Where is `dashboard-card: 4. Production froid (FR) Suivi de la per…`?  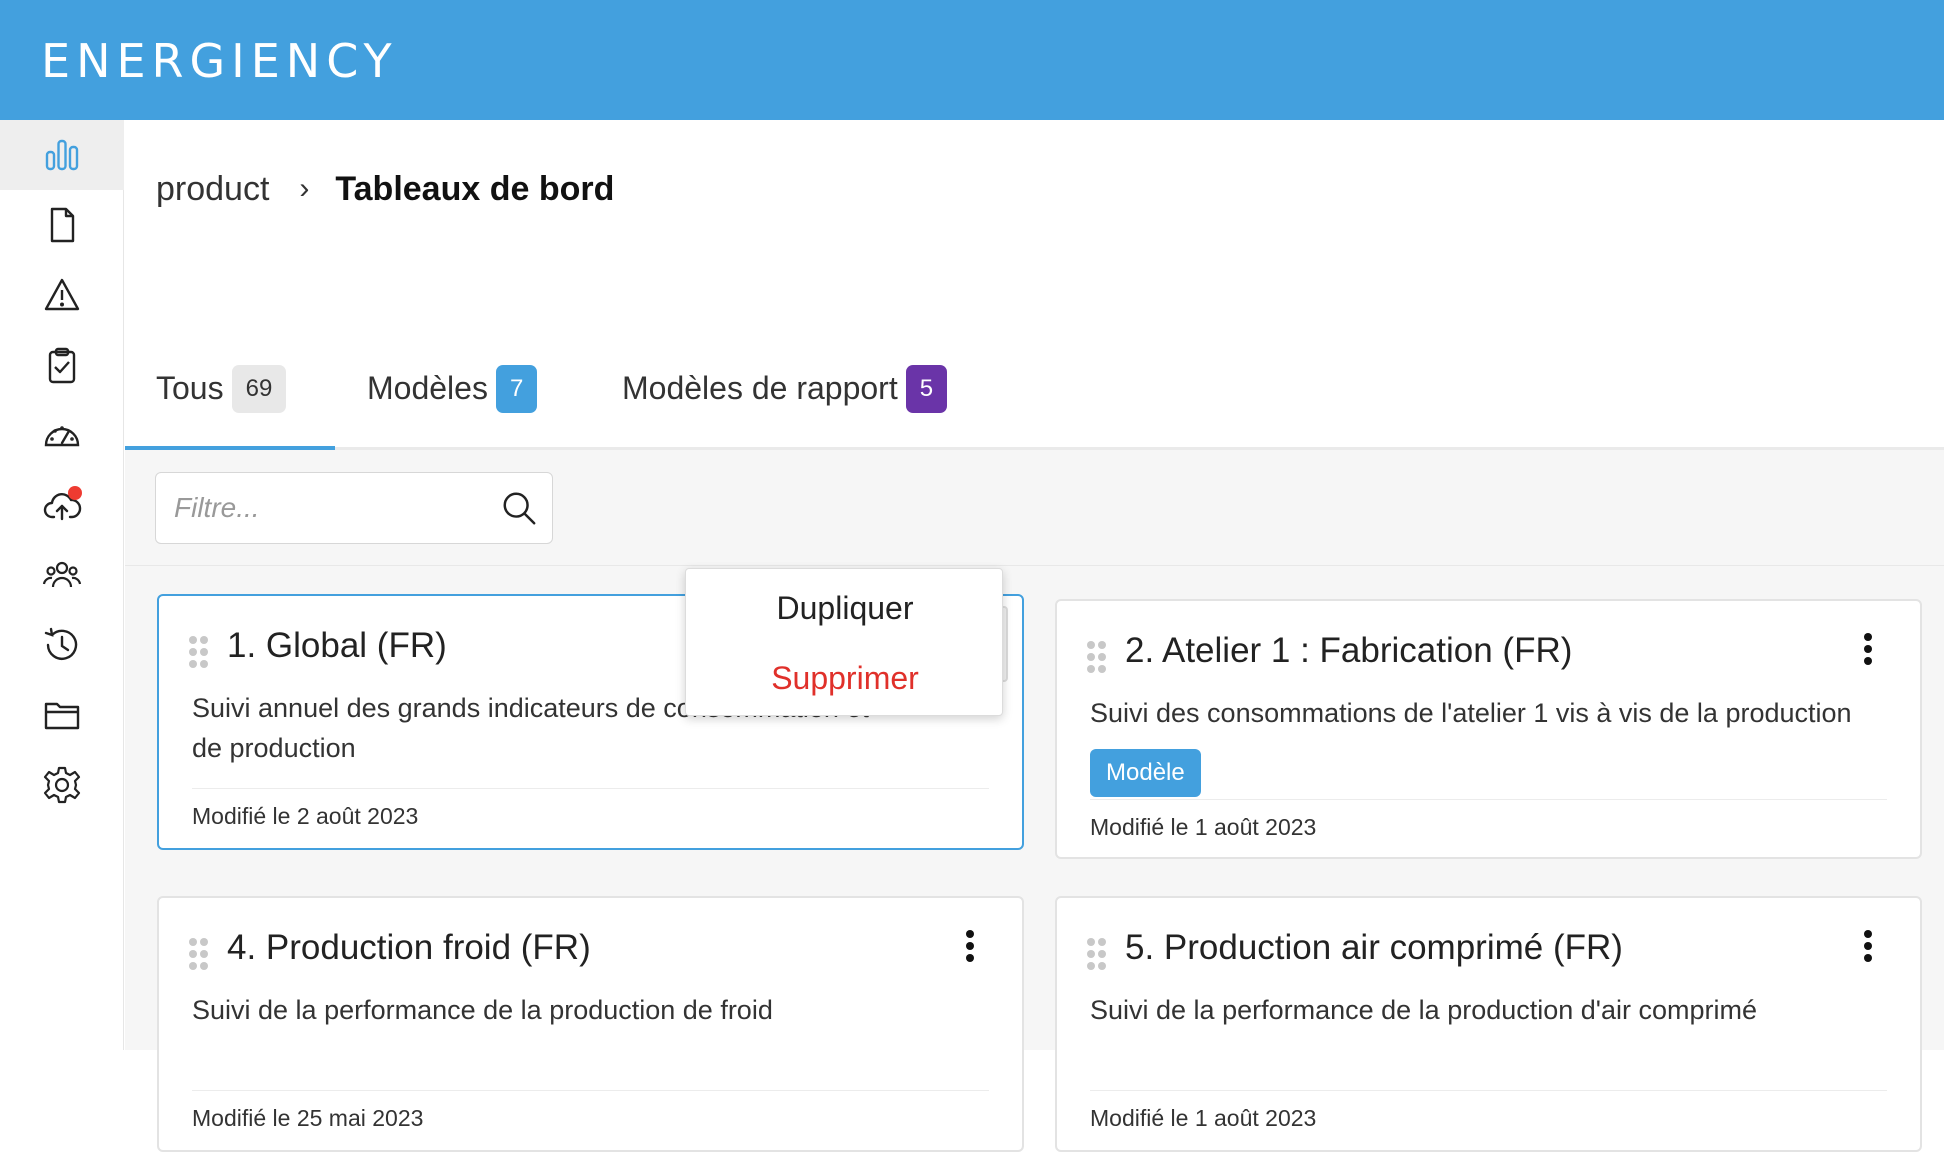
dashboard-card: 4. Production froid (FR) Suivi de la per… is located at coordinates (590, 1024).